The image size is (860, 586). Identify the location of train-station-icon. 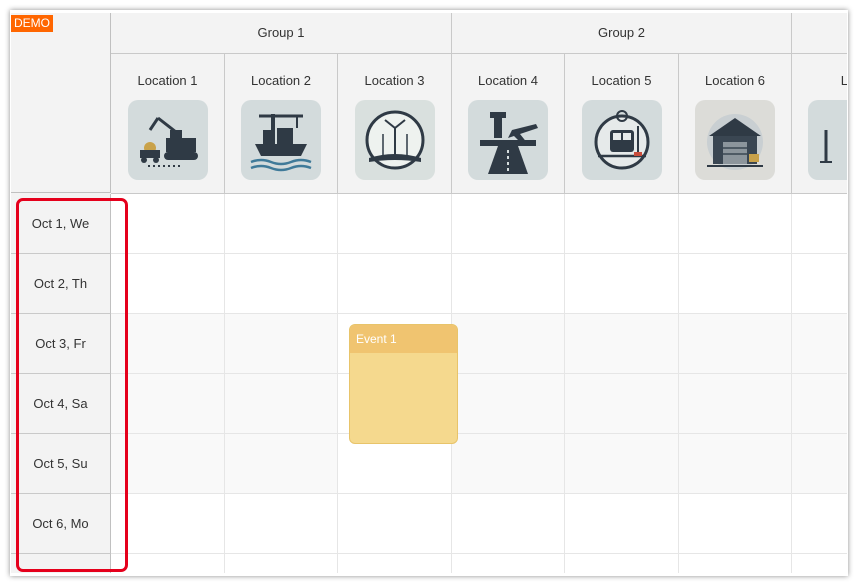
(621, 140).